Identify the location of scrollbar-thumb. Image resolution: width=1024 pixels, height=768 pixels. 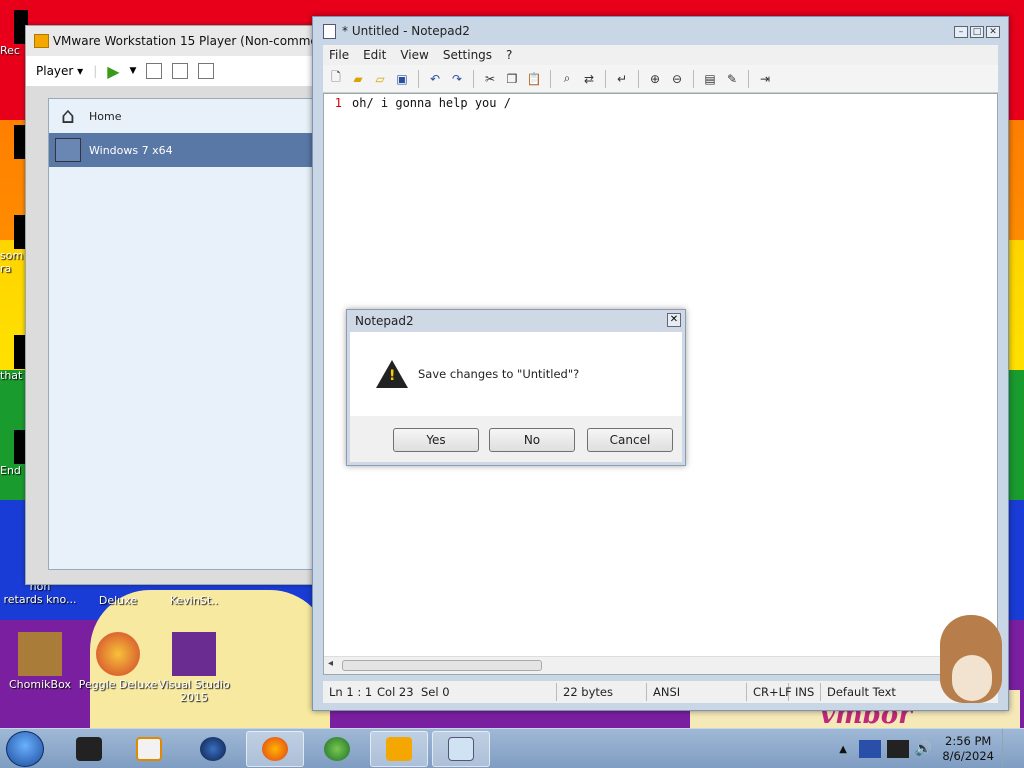
(442, 665).